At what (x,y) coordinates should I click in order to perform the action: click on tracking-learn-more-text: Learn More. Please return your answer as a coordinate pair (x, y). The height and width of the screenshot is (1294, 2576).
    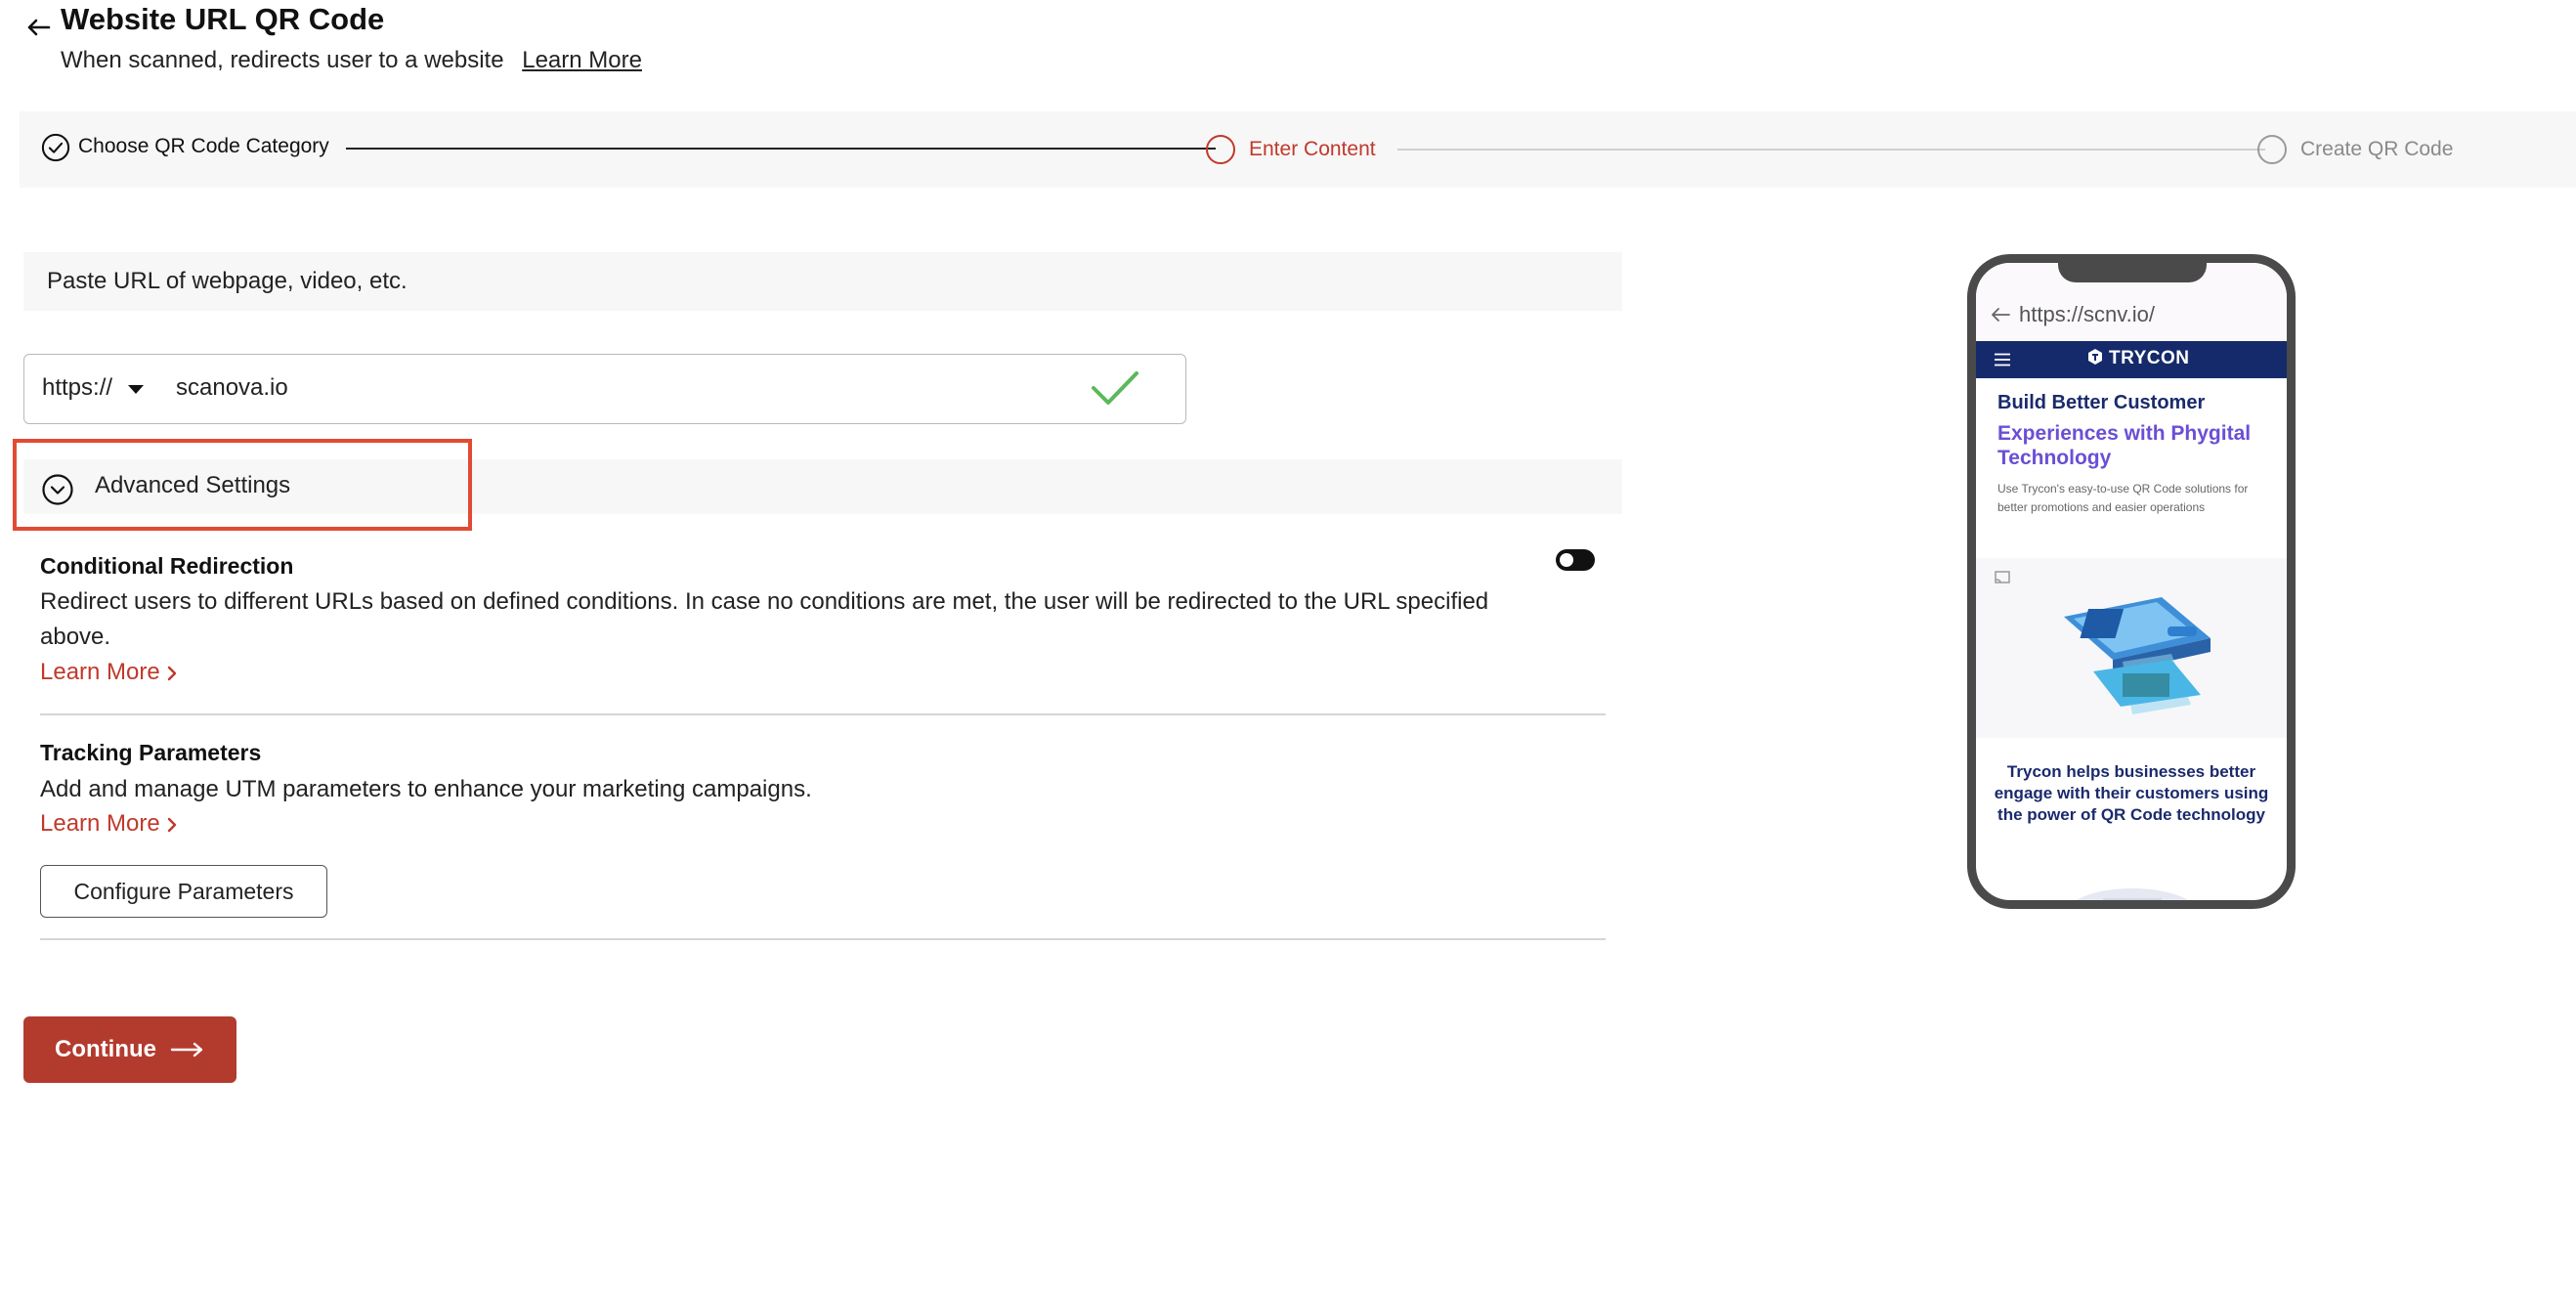
    Looking at the image, I should click on (100, 824).